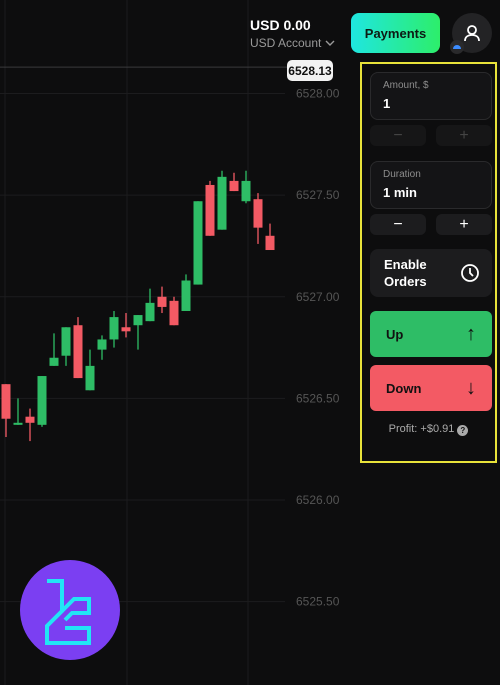  What do you see at coordinates (280, 25) in the screenshot?
I see `balance: USD 0.00` at bounding box center [280, 25].